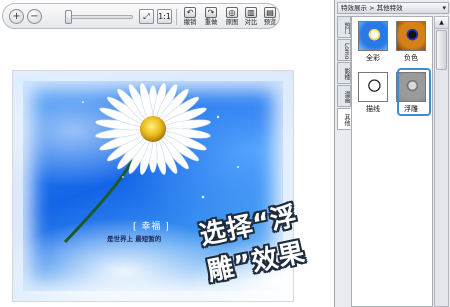  Describe the element at coordinates (232, 12) in the screenshot. I see `original-icon: ◎` at that location.